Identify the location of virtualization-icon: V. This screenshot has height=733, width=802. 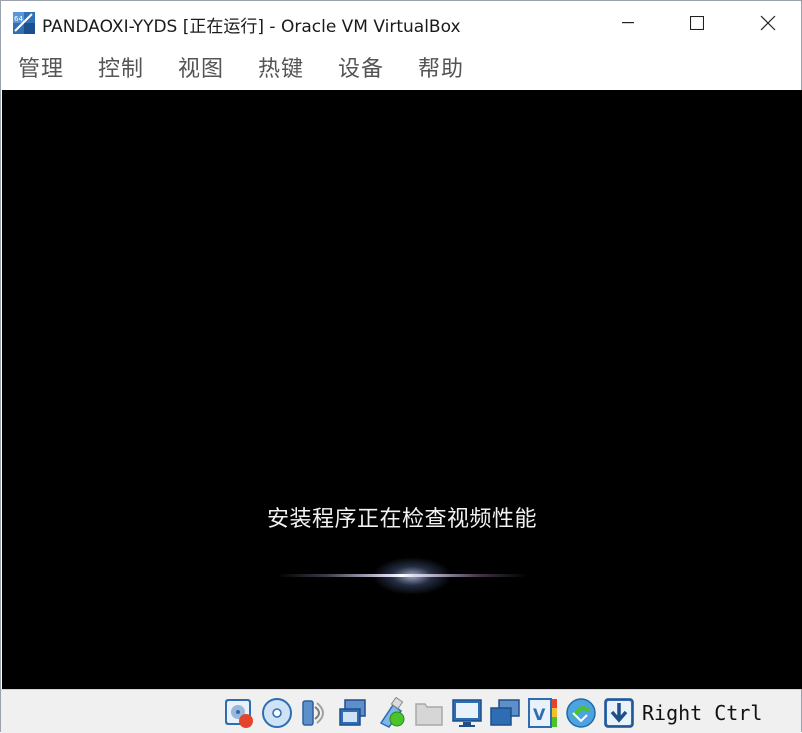
(543, 713).